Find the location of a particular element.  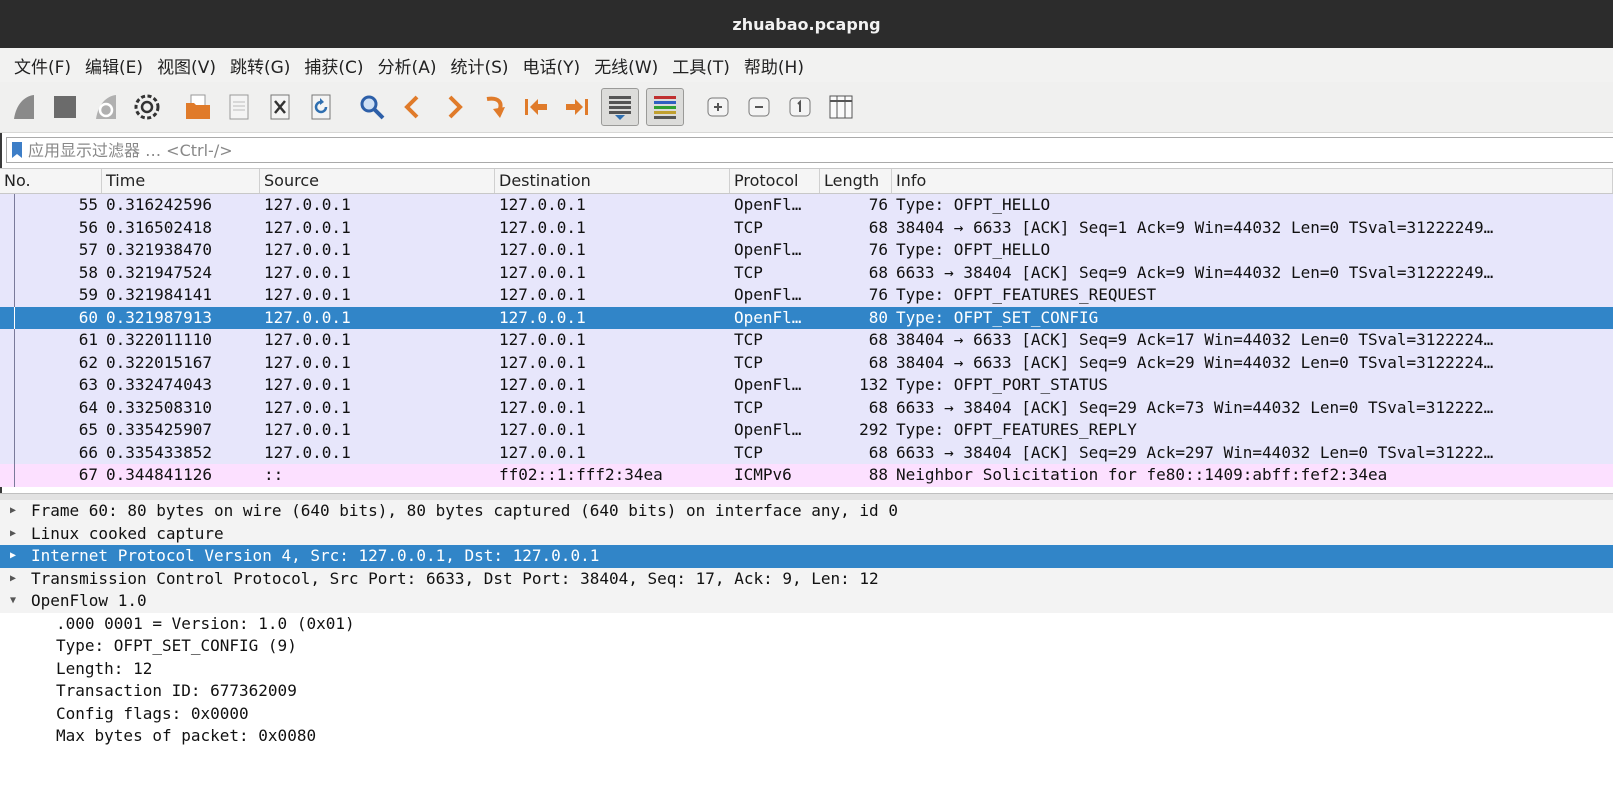

zoom-in-icon is located at coordinates (718, 107).